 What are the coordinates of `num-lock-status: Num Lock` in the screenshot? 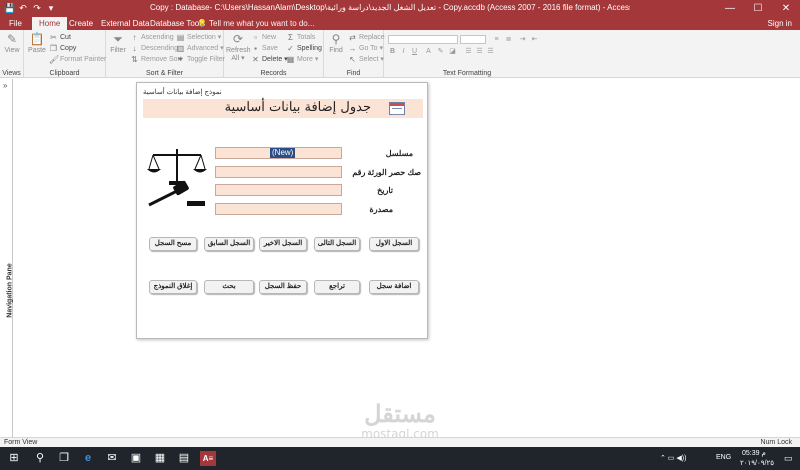 It's located at (776, 442).